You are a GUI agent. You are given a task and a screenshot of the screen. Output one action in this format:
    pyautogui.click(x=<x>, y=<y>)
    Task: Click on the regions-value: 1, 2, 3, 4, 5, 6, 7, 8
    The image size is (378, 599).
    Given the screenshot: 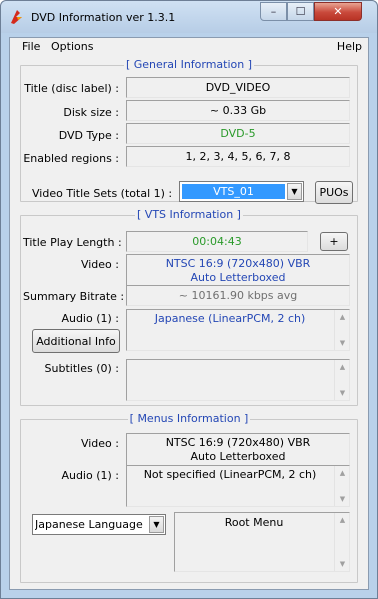 What is the action you would take?
    pyautogui.click(x=238, y=156)
    